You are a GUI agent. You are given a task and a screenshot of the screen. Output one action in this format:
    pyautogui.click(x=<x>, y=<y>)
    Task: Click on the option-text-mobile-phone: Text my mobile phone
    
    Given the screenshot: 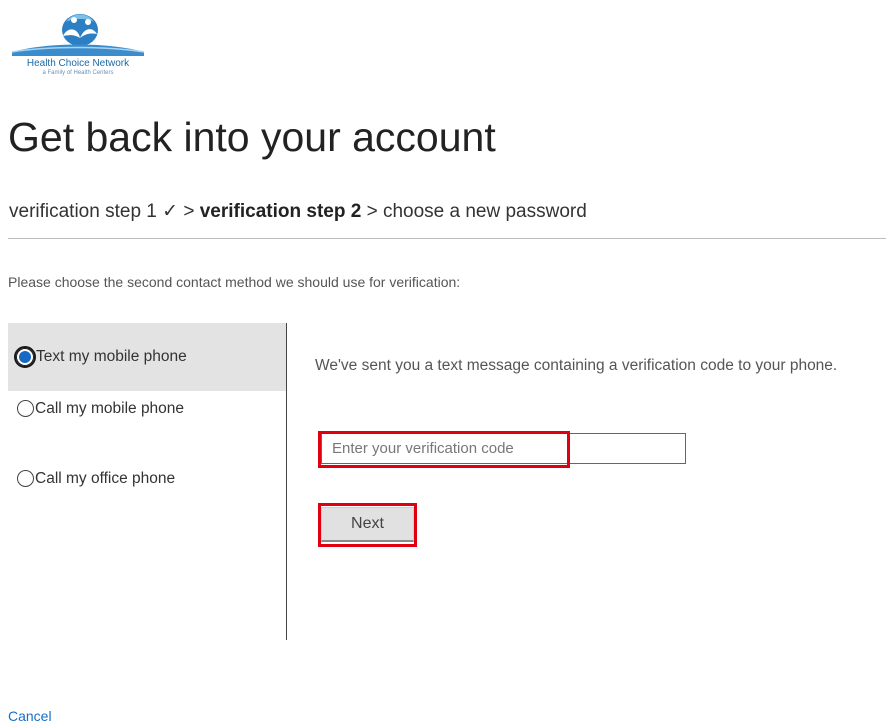 What is the action you would take?
    pyautogui.click(x=147, y=357)
    